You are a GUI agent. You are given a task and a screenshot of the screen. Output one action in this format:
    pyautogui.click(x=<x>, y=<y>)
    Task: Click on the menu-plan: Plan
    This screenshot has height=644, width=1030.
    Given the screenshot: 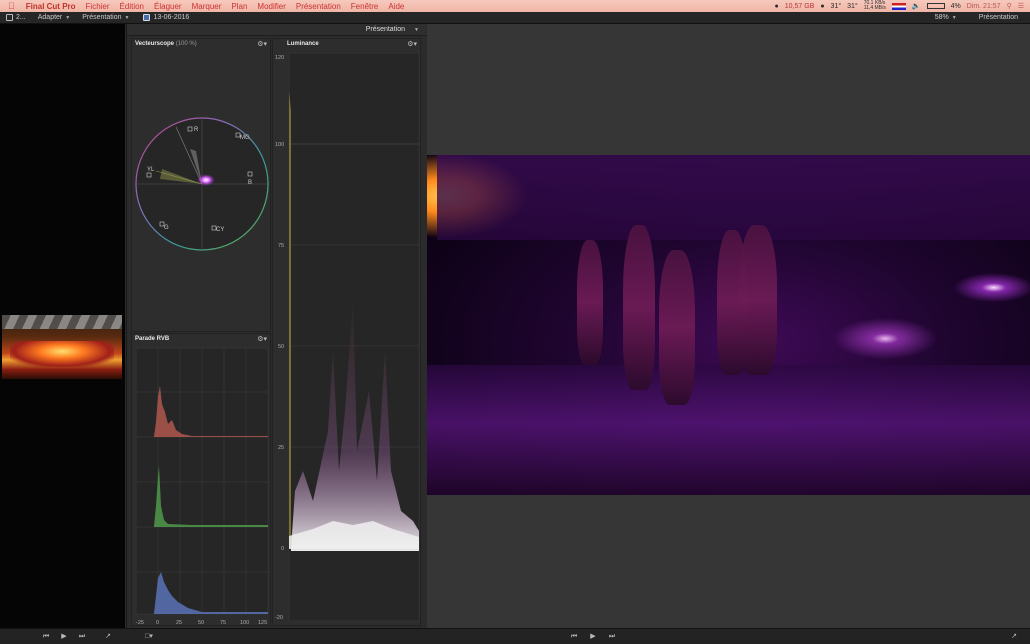 What is the action you would take?
    pyautogui.click(x=239, y=6)
    